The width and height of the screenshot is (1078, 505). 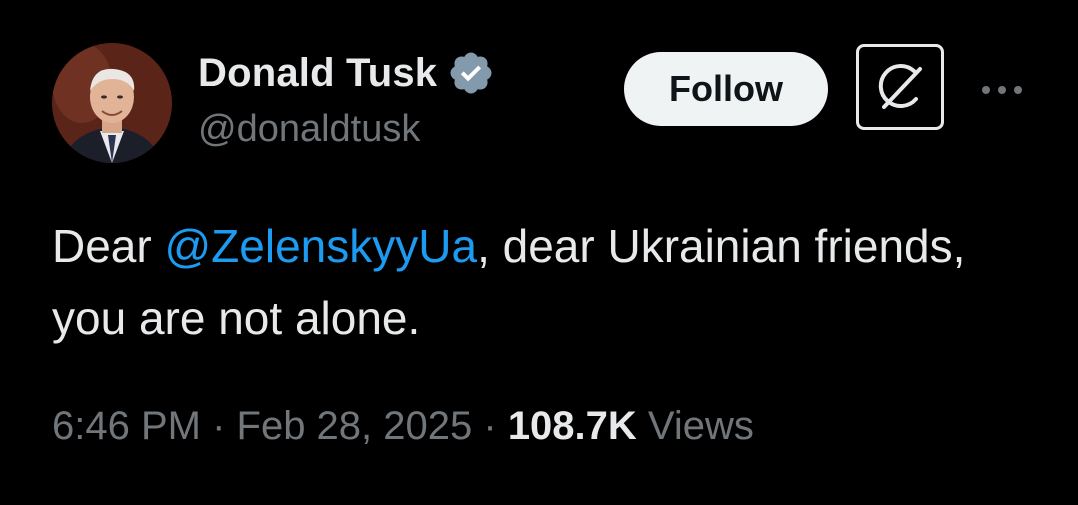 I want to click on tweet-meta: 6:46 PM · Feb 28, 2025 · 108.7K Views, so click(x=403, y=426).